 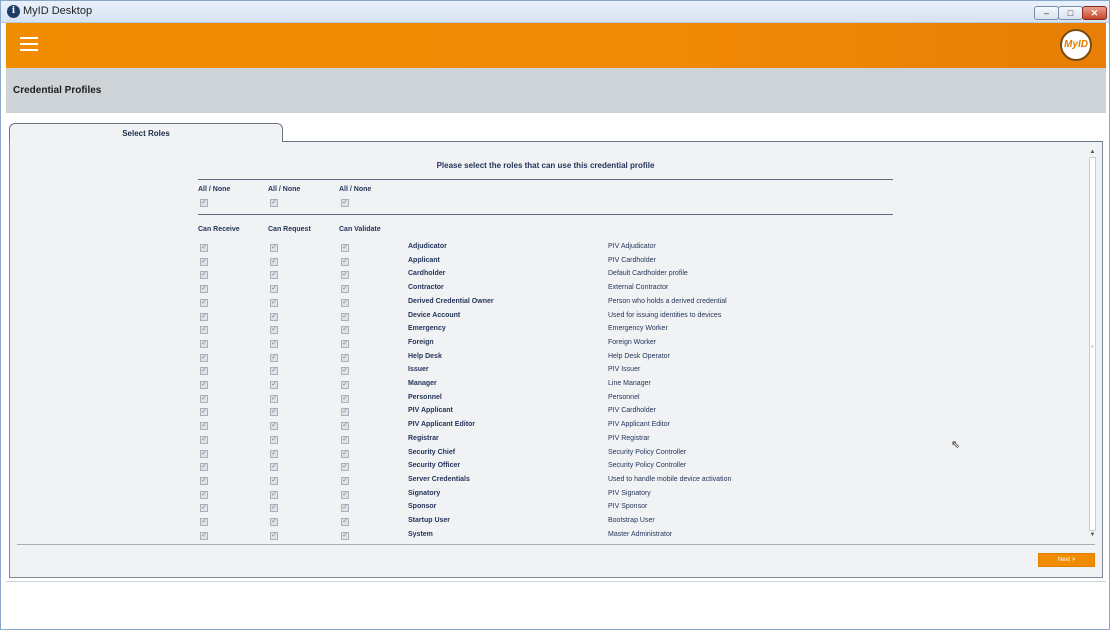 I want to click on all-none-receive-checkbox: ✓, so click(x=204, y=203).